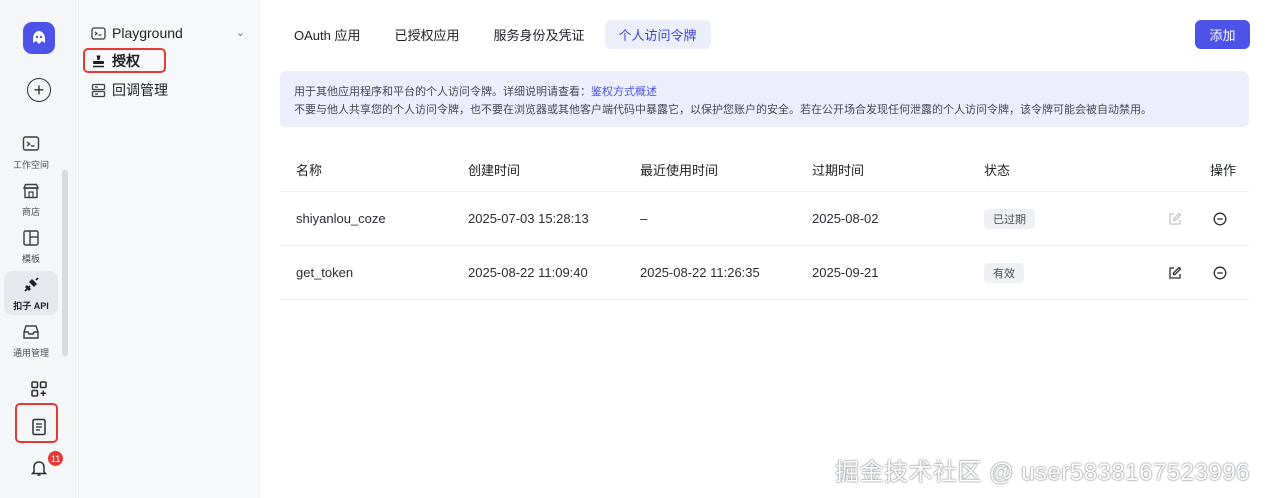 The height and width of the screenshot is (498, 1270). What do you see at coordinates (124, 60) in the screenshot?
I see `highlight-box-authorization` at bounding box center [124, 60].